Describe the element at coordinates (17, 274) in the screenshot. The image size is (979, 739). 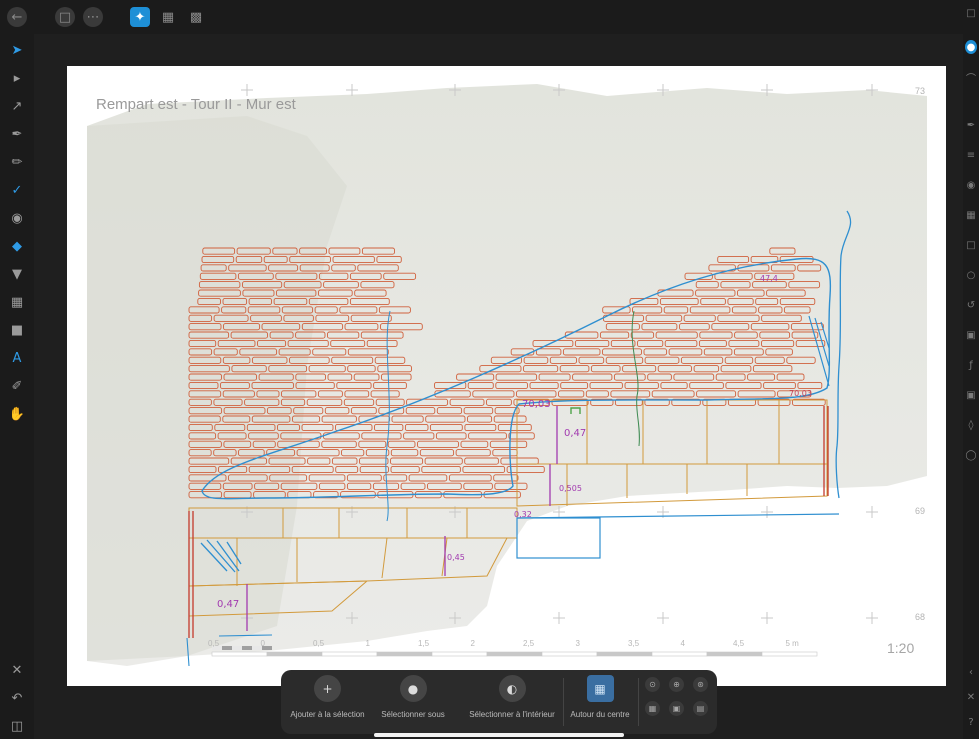
I see `place-tool-icon: ▼` at that location.